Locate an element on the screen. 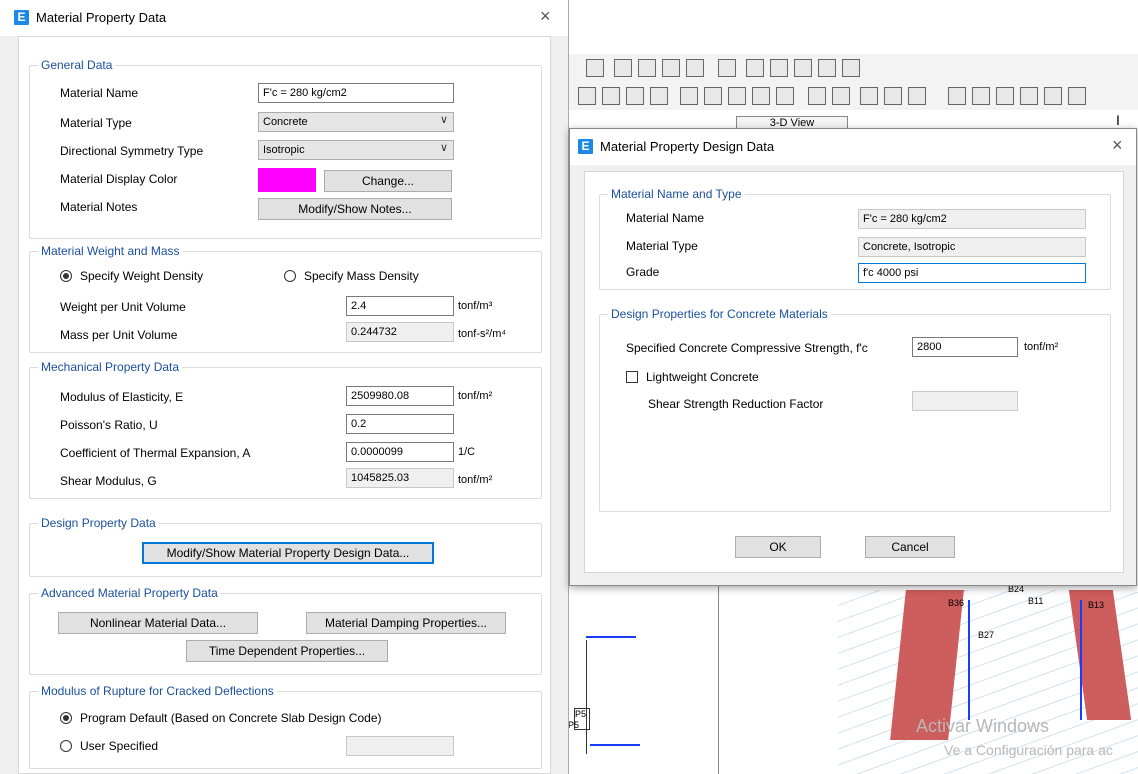  cancel-button: Cancel is located at coordinates (910, 547).